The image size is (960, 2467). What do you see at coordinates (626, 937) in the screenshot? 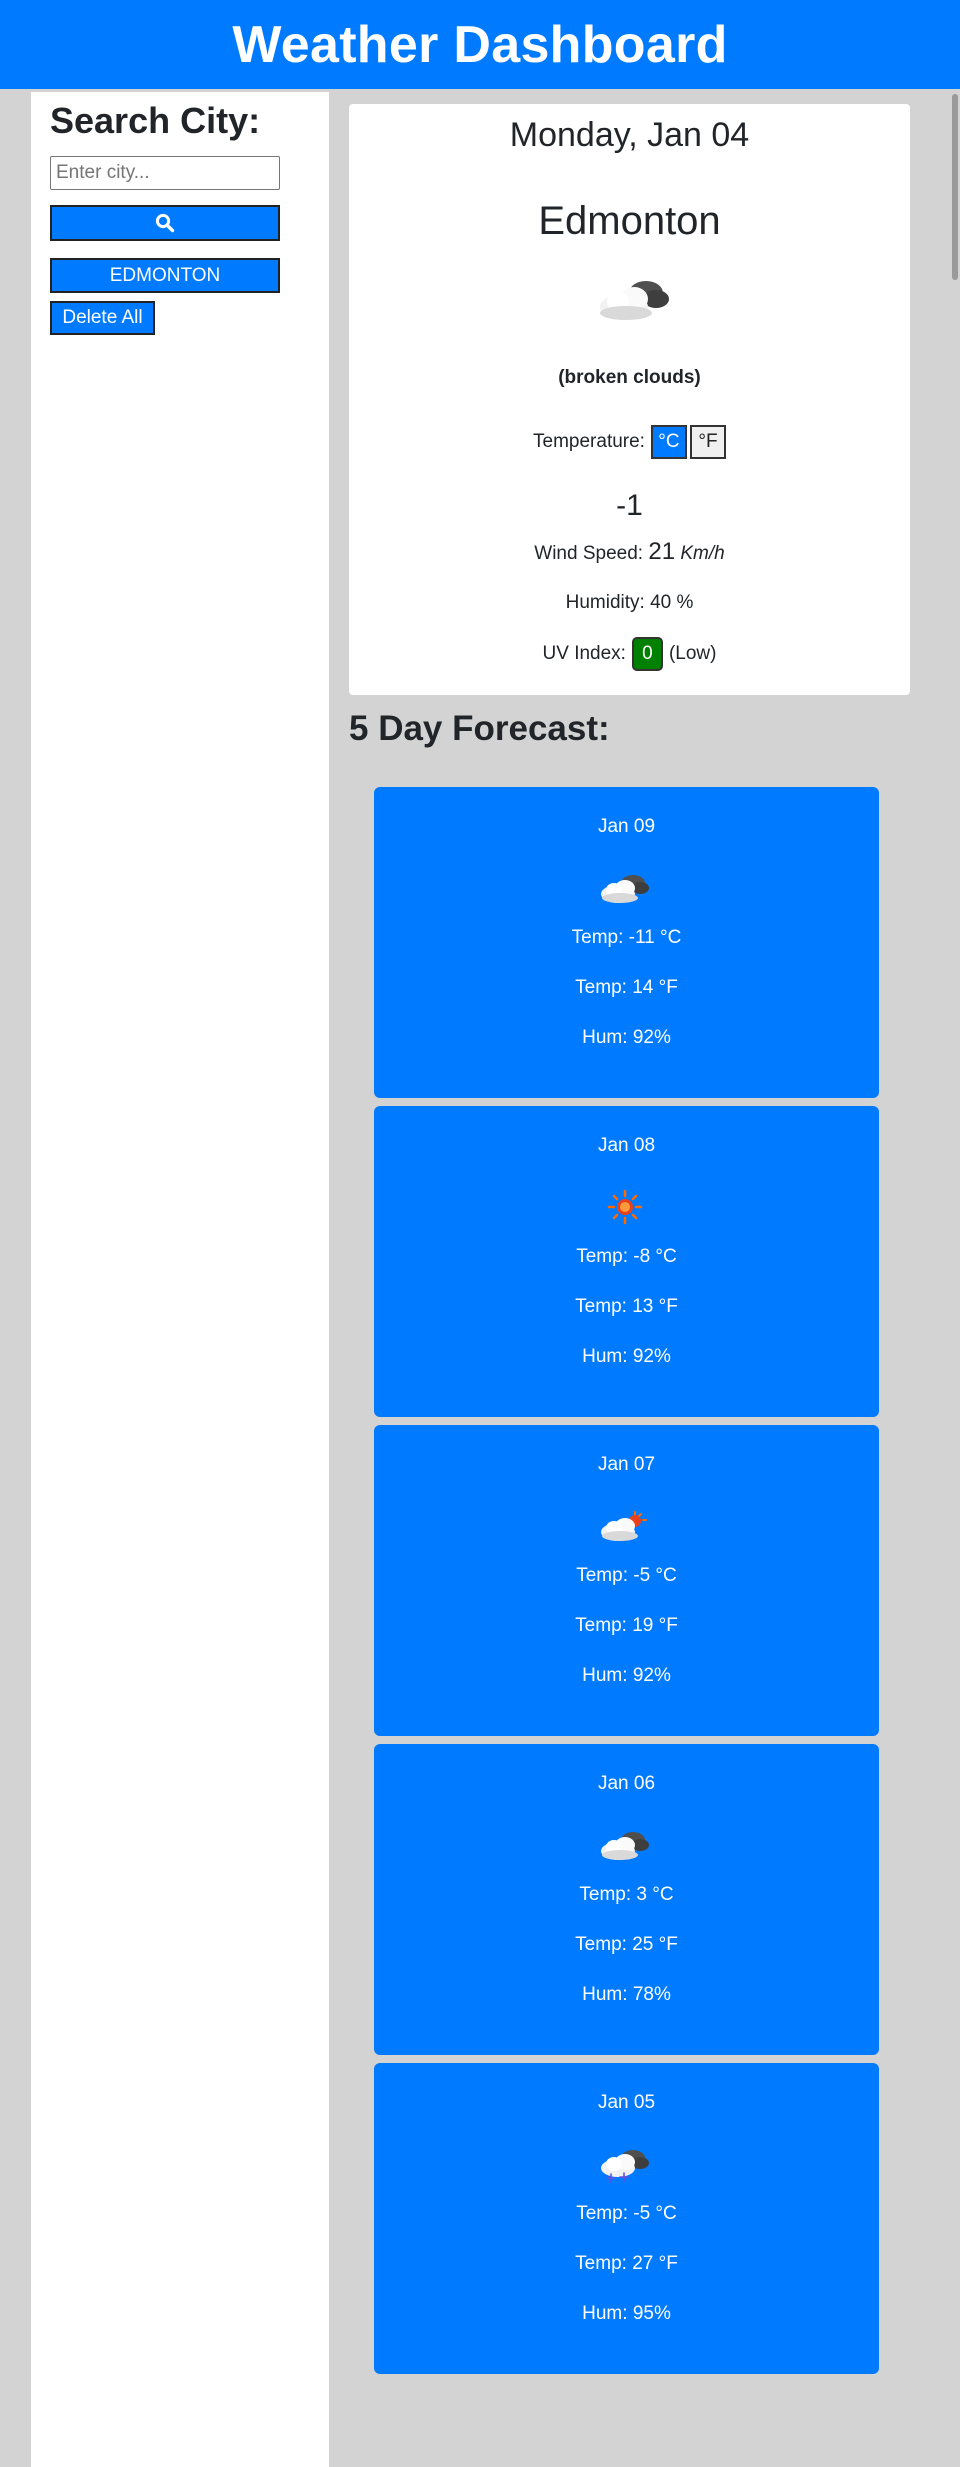
I see `forecast-temp-celsius: Temp: -11 °C` at bounding box center [626, 937].